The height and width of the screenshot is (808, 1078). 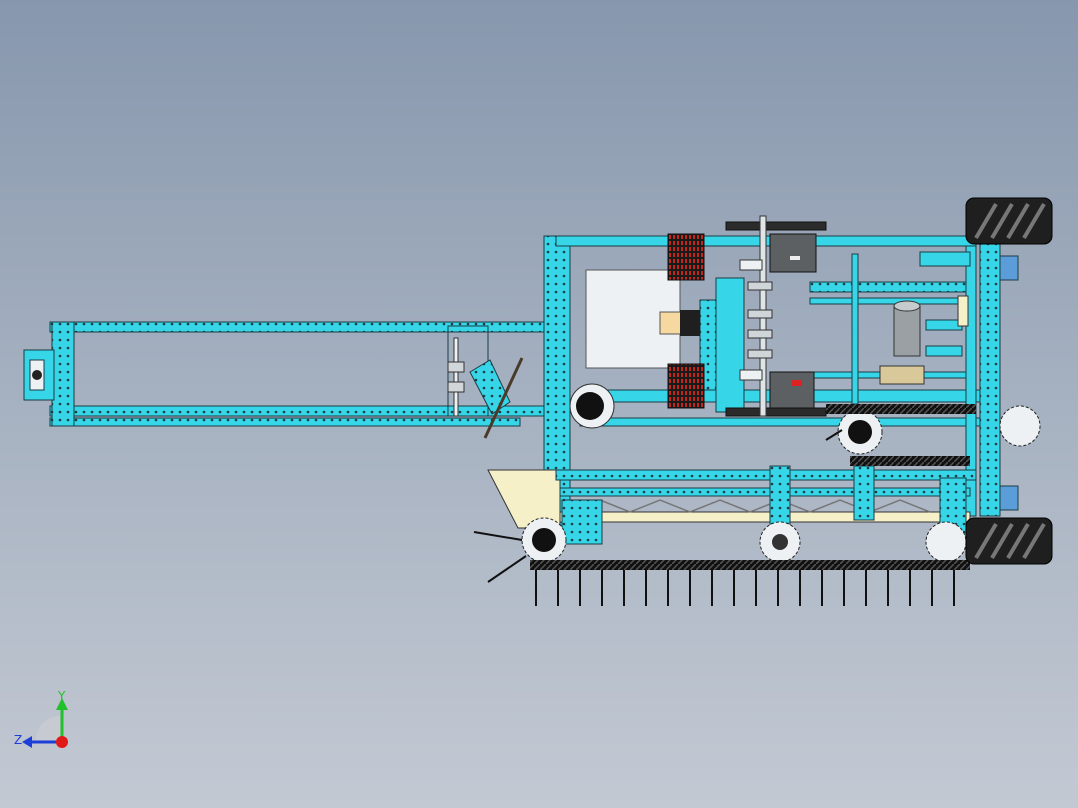 What do you see at coordinates (18, 740) in the screenshot?
I see `triad-z-label: Z` at bounding box center [18, 740].